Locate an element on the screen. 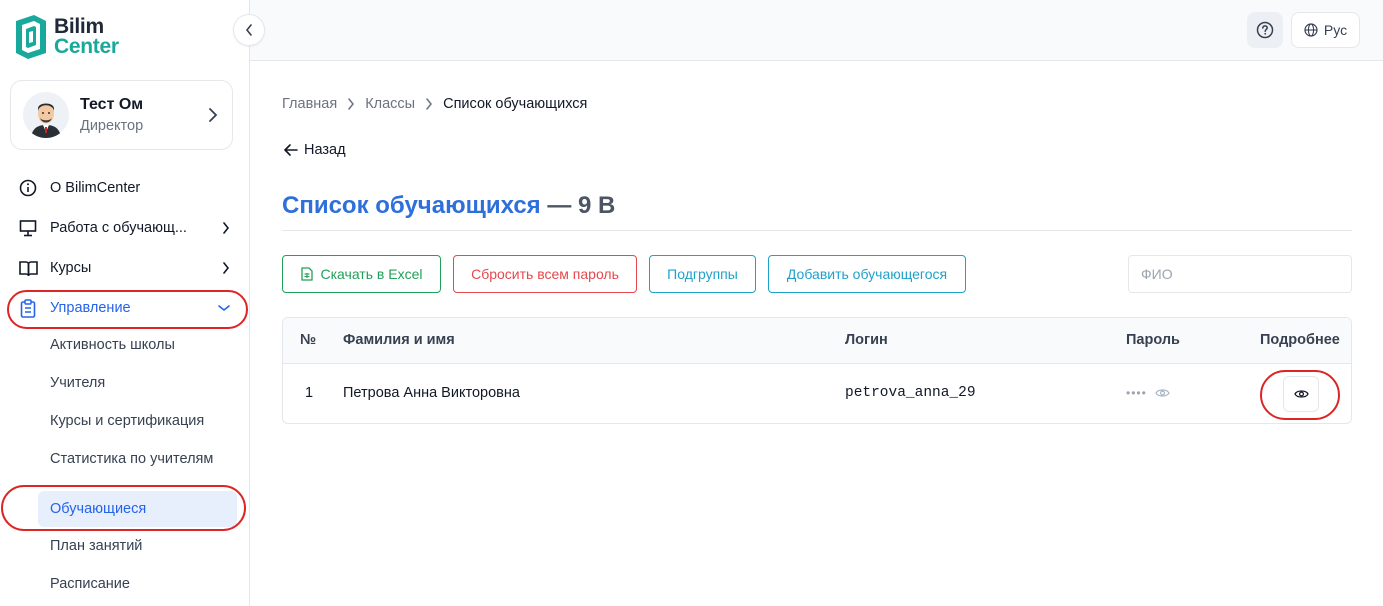  profile-role: Директор is located at coordinates (112, 126).